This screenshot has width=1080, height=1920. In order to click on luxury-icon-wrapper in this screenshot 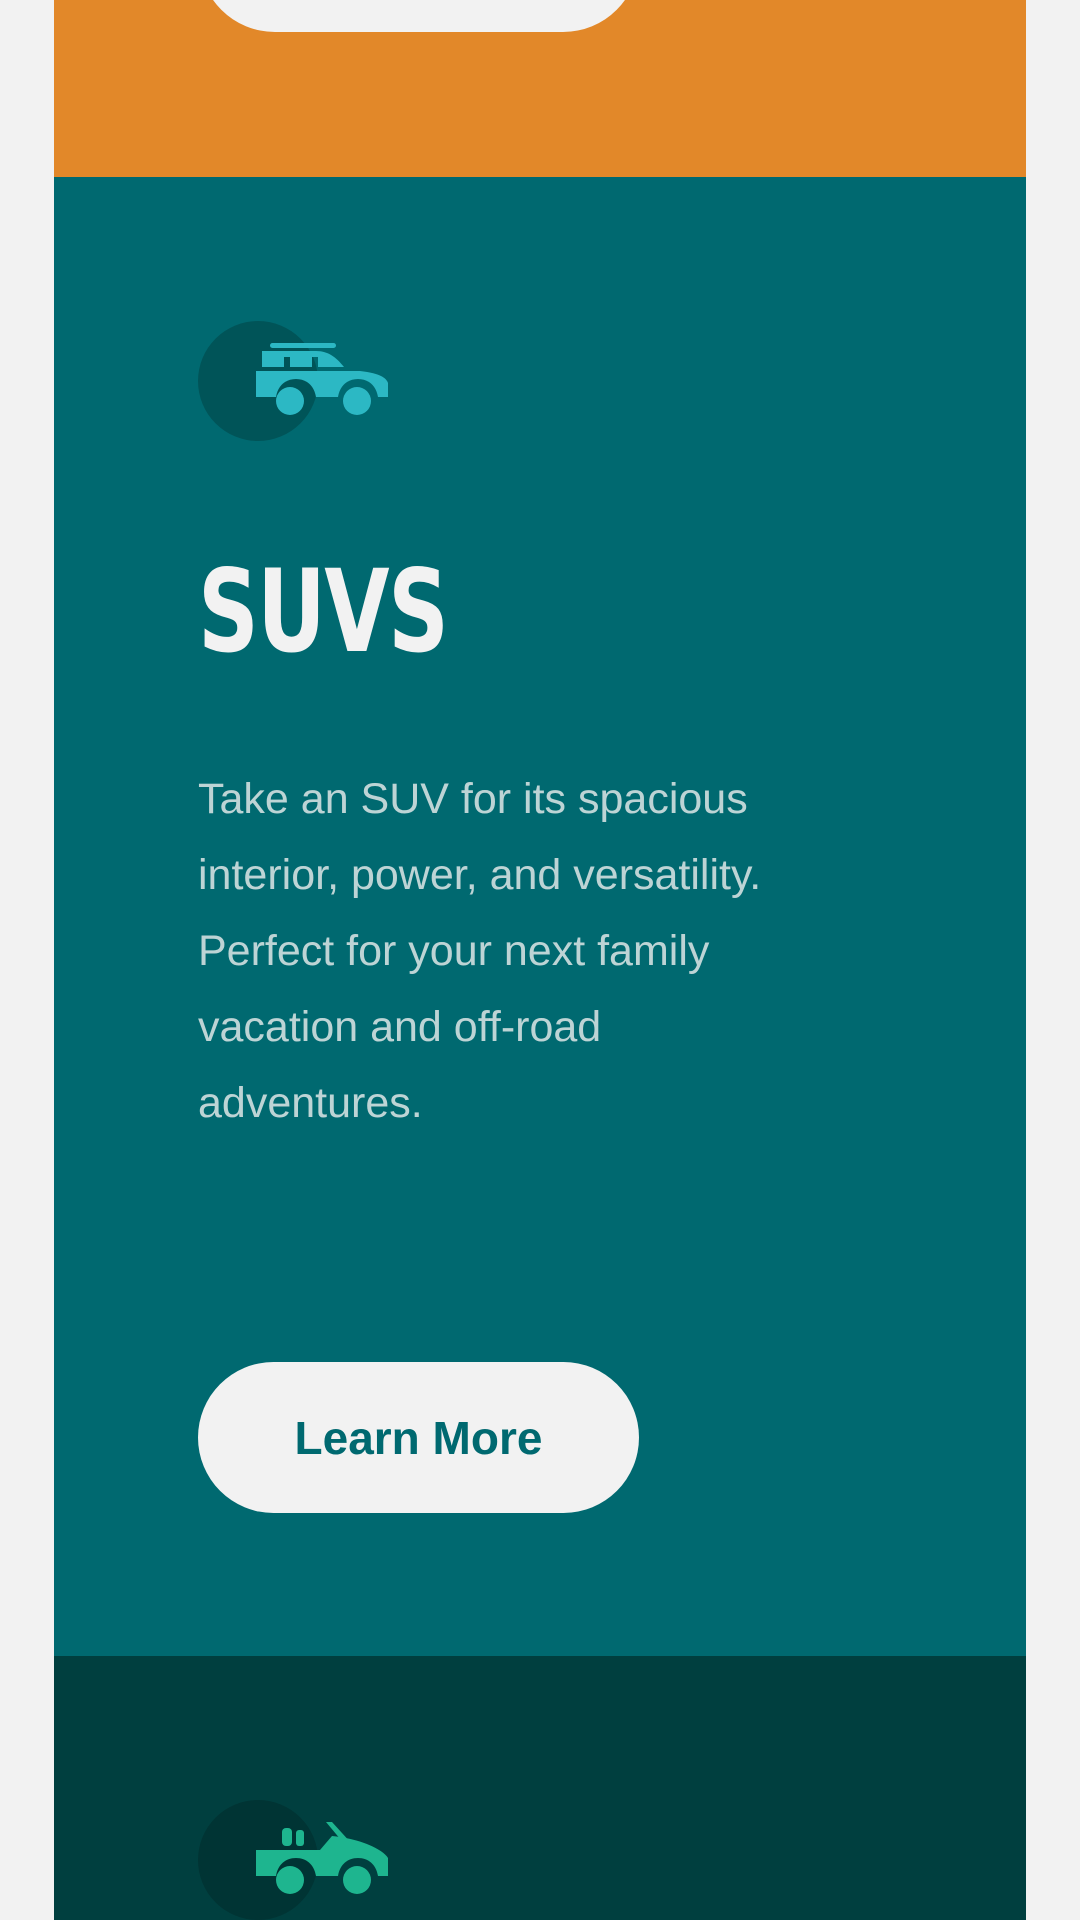, I will do `click(298, 1860)`.